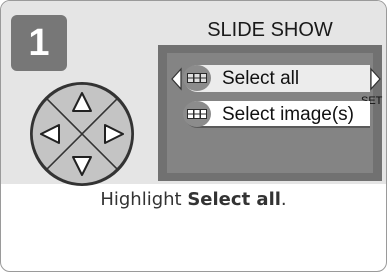 The height and width of the screenshot is (272, 387). What do you see at coordinates (176, 79) in the screenshot?
I see `left-triangle-icon` at bounding box center [176, 79].